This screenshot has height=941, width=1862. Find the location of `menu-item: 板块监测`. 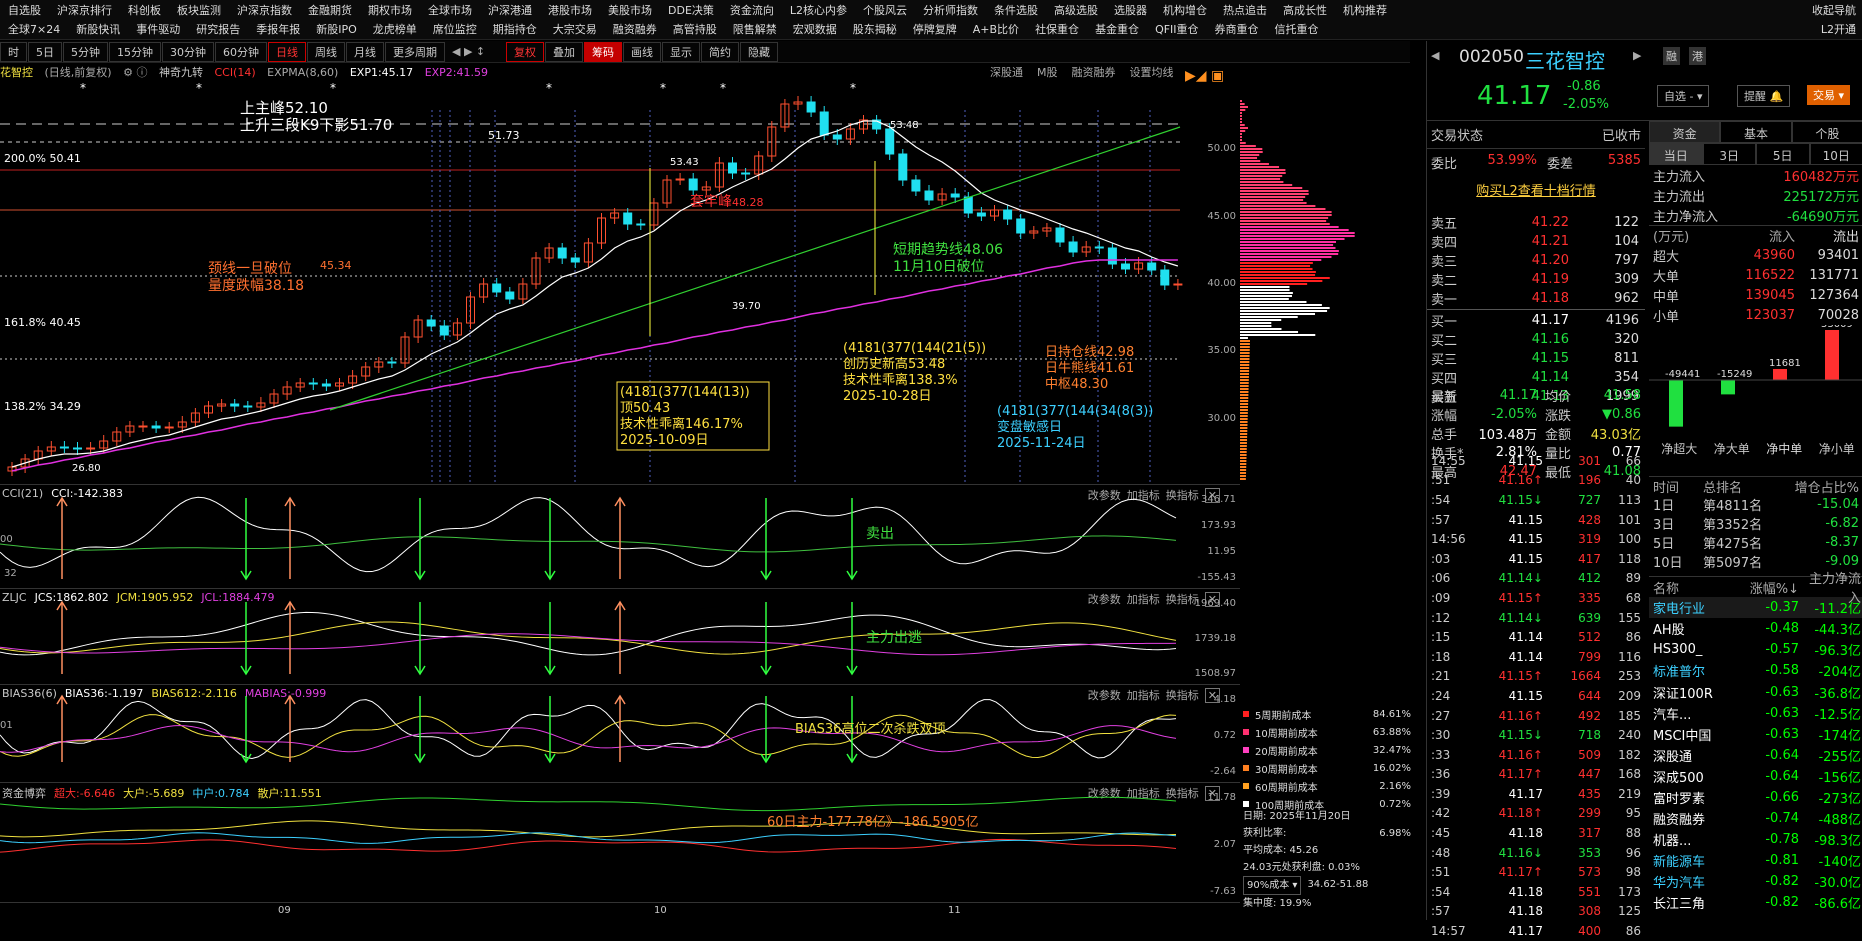

menu-item: 板块监测 is located at coordinates (199, 10).